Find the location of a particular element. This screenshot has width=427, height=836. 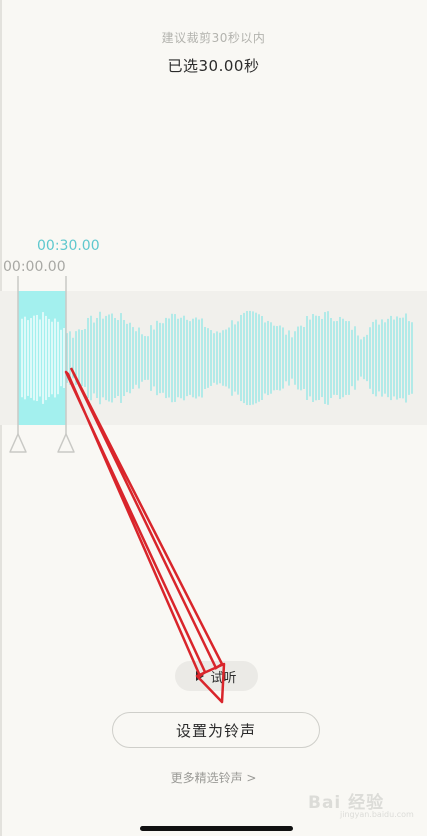

preview-button: 试听 is located at coordinates (216, 676).